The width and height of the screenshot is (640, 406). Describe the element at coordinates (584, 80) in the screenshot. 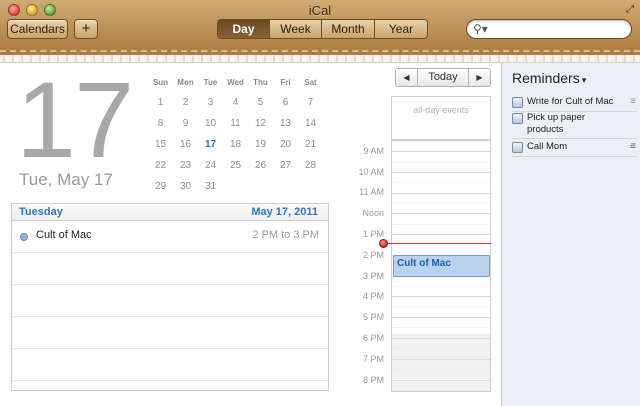

I see `chevron-down-icon: ▾` at that location.